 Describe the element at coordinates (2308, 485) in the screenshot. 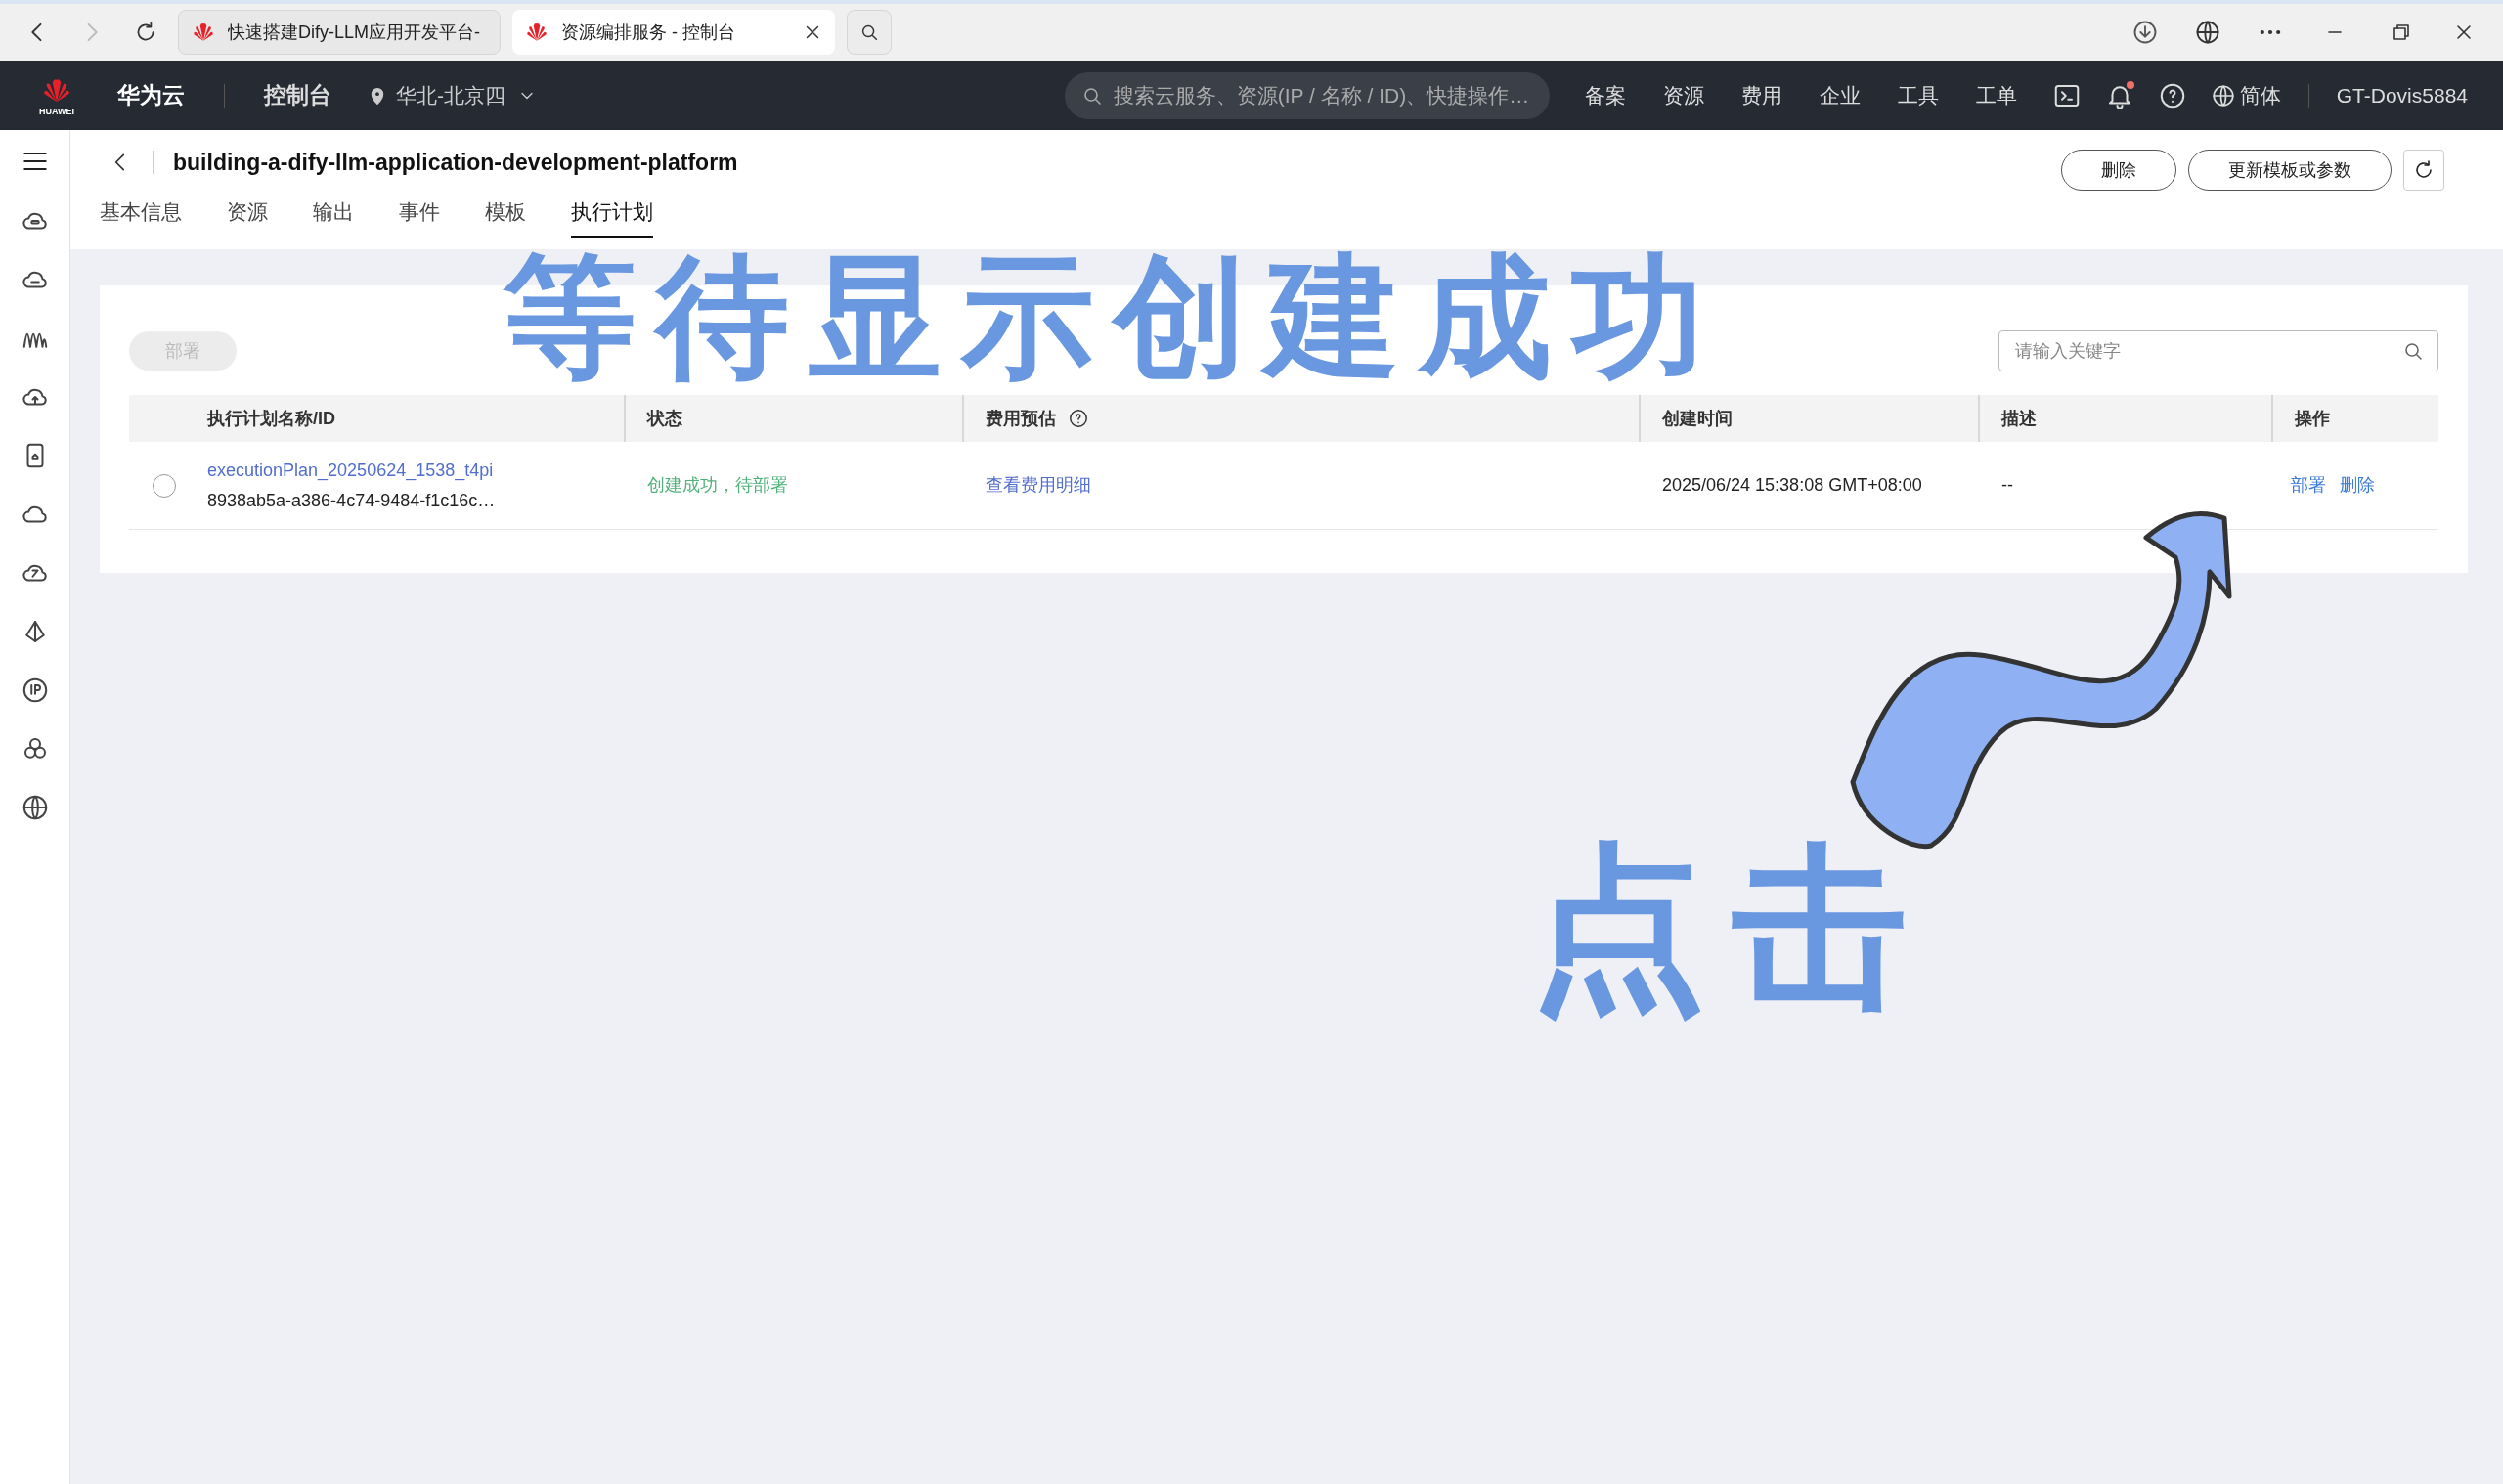

I see `action-link: 部署` at that location.